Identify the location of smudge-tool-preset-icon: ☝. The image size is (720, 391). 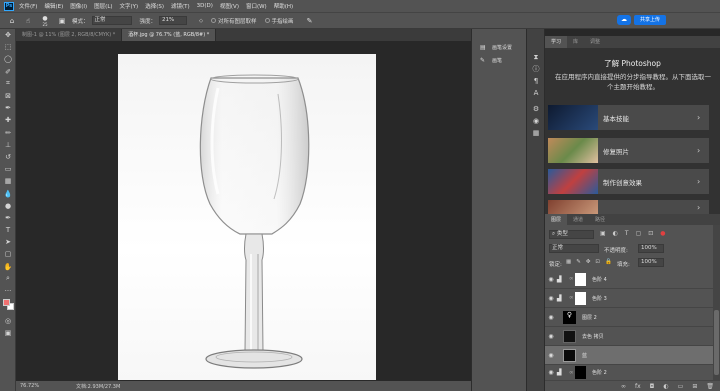
(28, 20).